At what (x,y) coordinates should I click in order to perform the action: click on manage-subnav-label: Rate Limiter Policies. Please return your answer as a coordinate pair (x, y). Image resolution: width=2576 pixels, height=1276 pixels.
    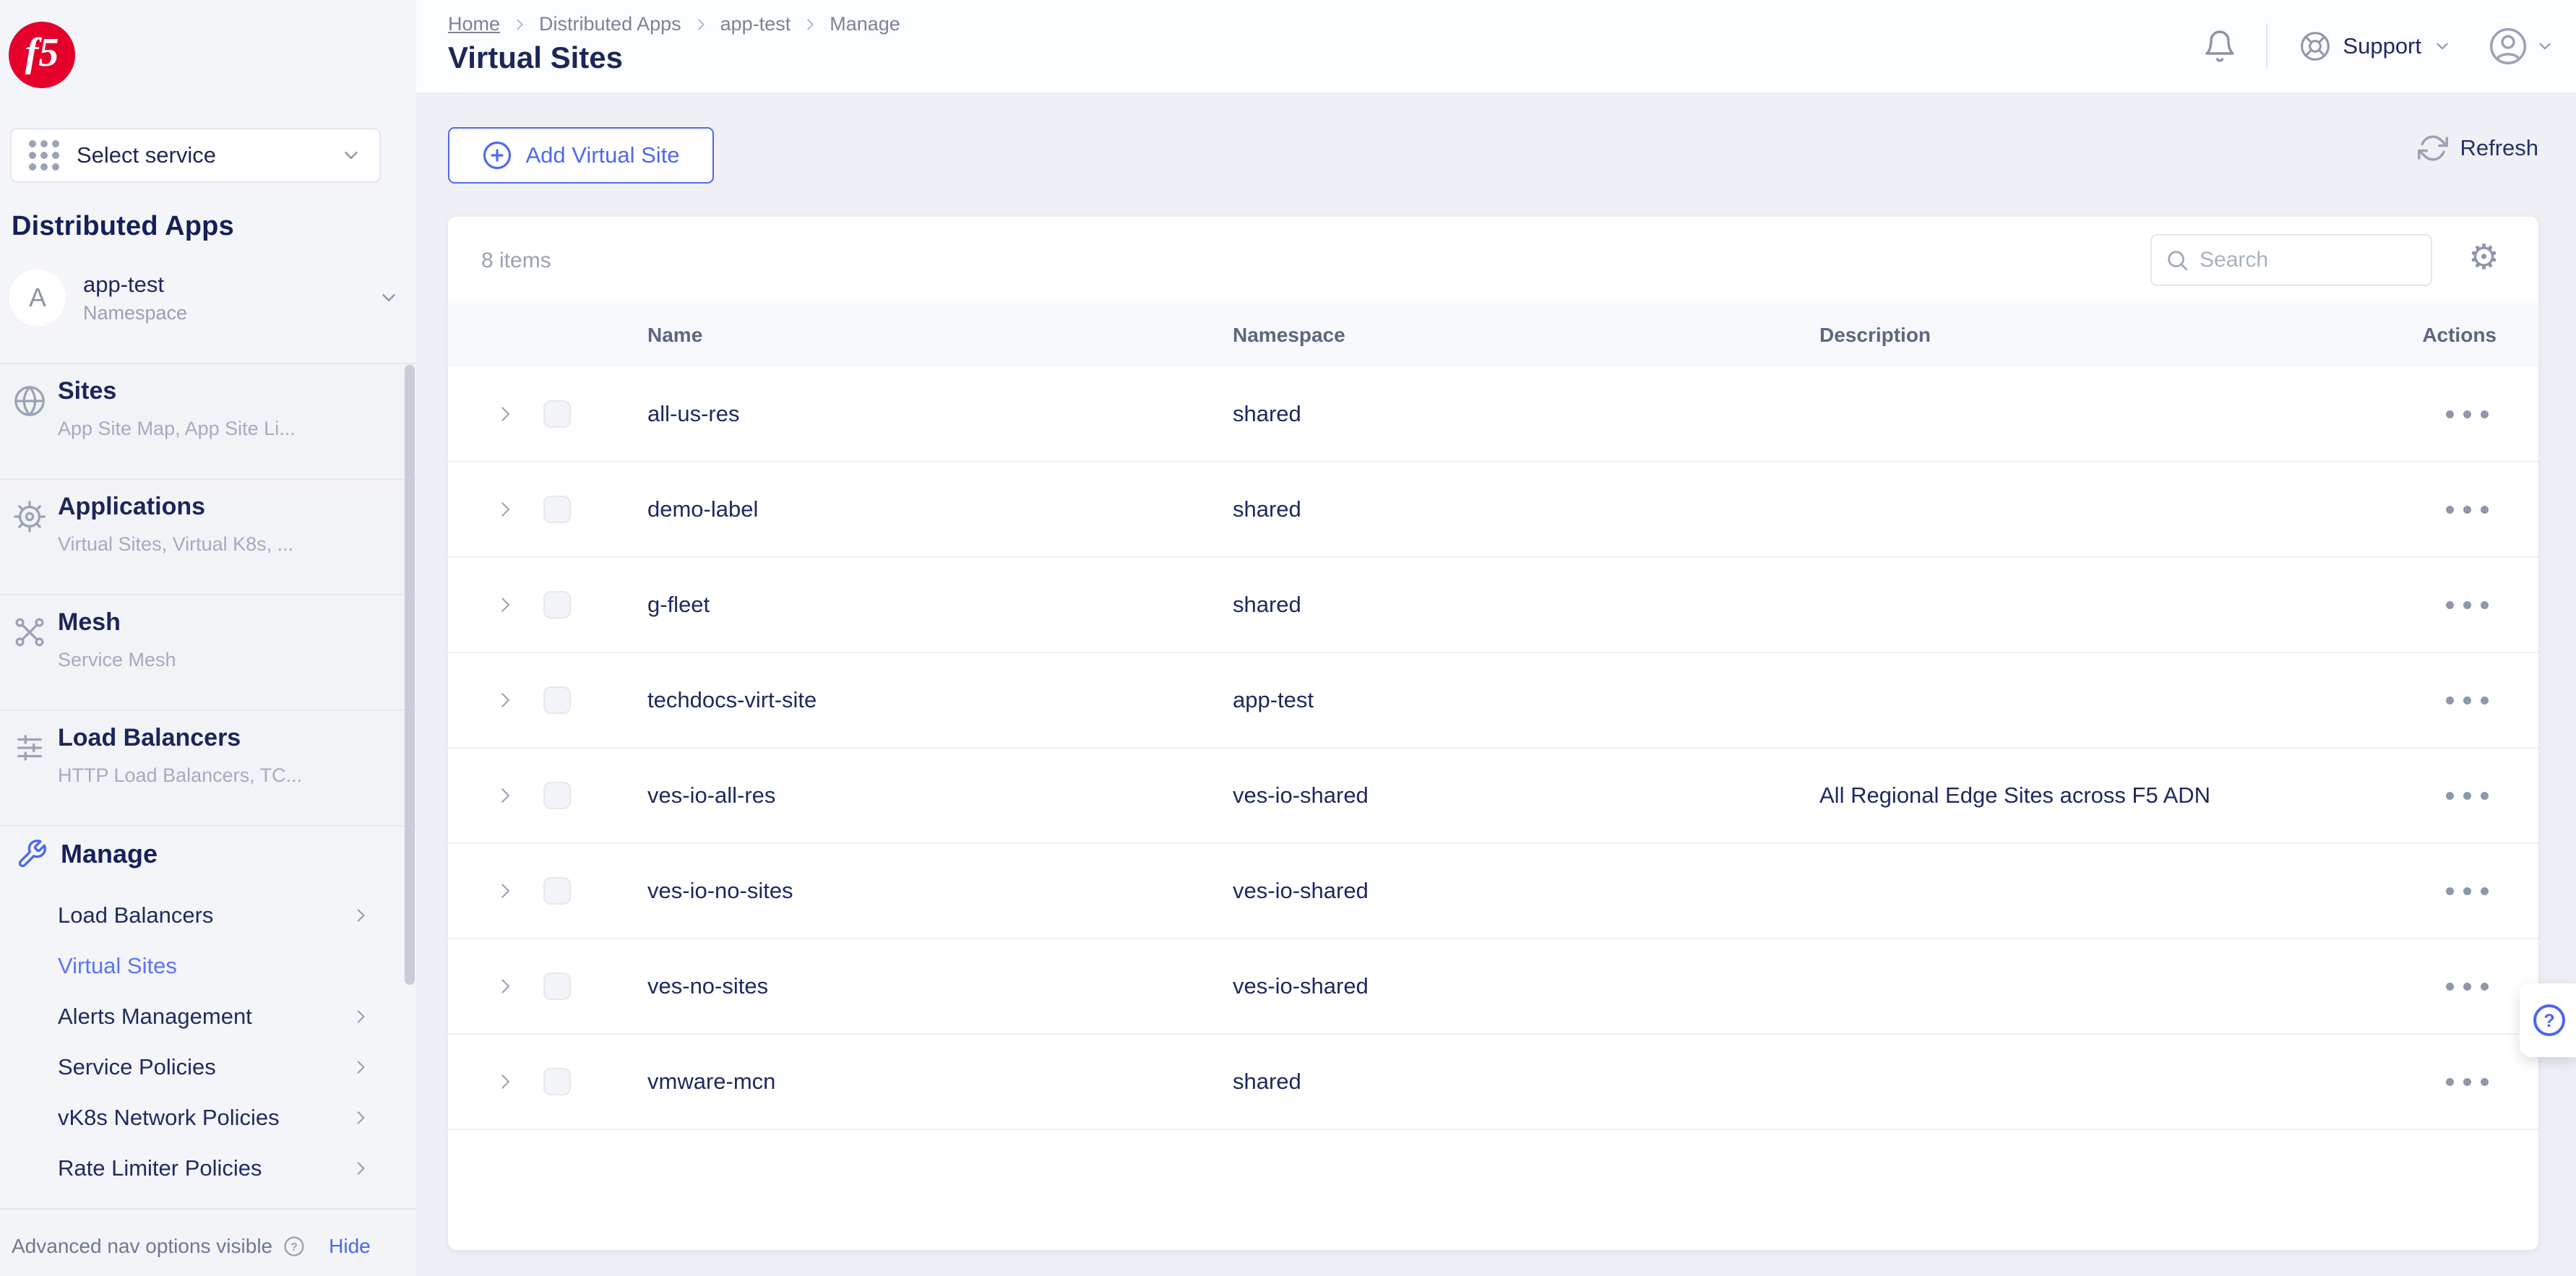
    Looking at the image, I should click on (160, 1168).